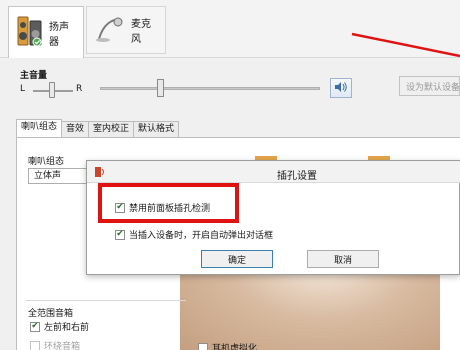  What do you see at coordinates (34, 76) in the screenshot?
I see `master-volume-label: 主音量` at bounding box center [34, 76].